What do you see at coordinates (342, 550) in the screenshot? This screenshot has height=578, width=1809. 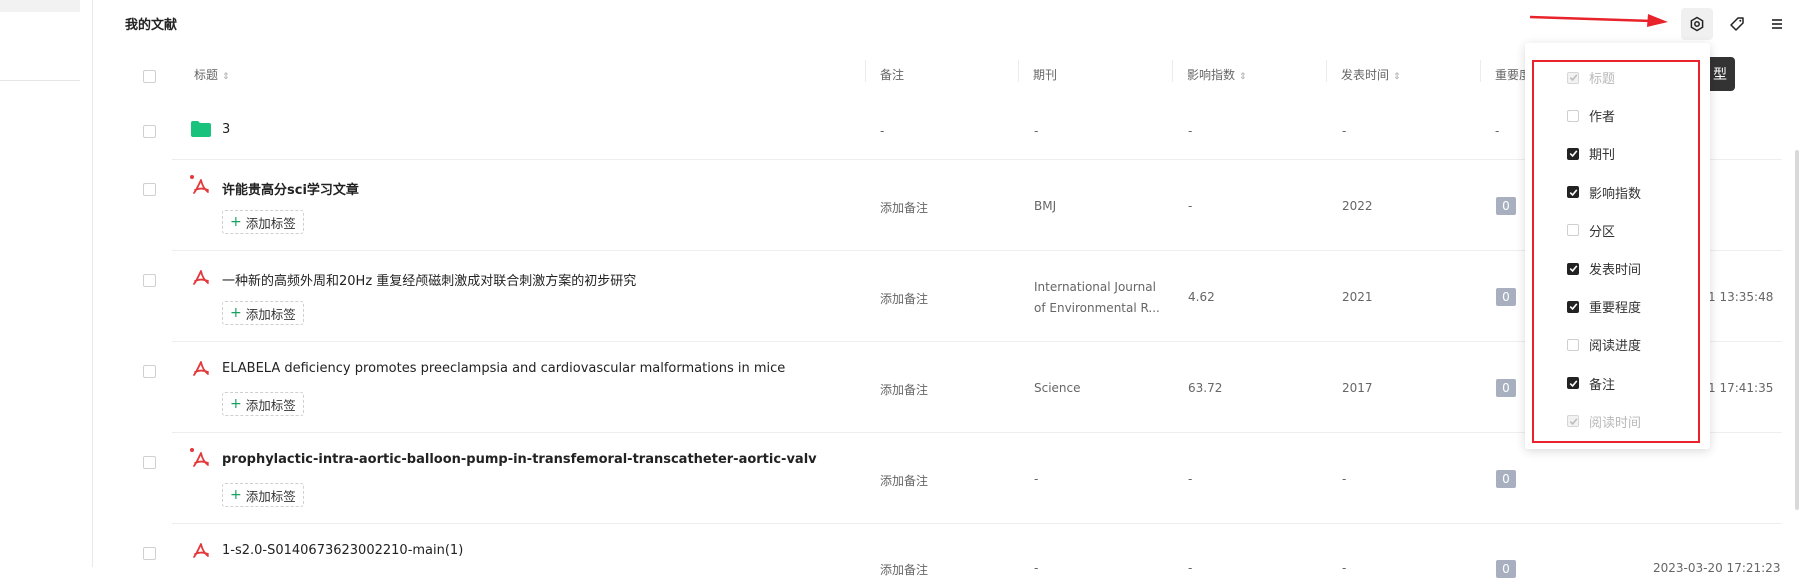 I see `document-title: 1-s2.0-S0140673623002210-main(1)` at bounding box center [342, 550].